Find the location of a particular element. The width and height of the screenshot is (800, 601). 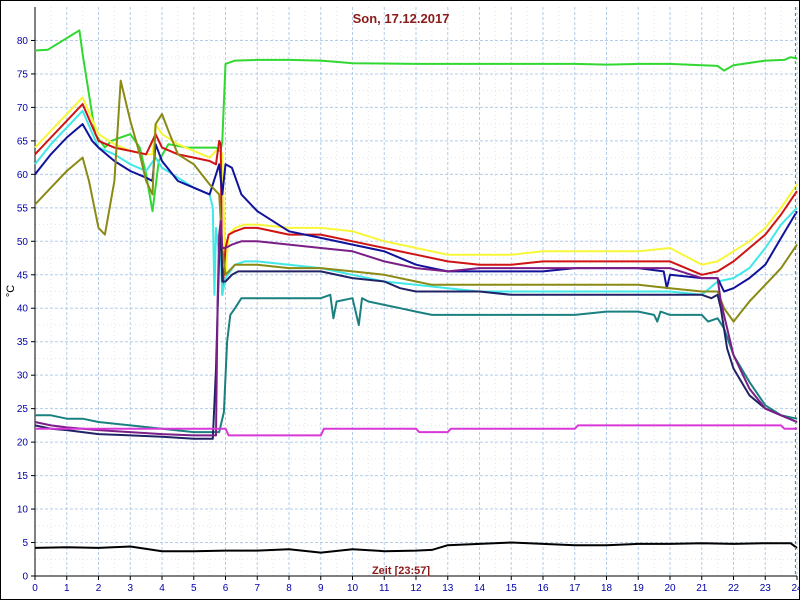

y-tick-label: 80 is located at coordinates (23, 41).